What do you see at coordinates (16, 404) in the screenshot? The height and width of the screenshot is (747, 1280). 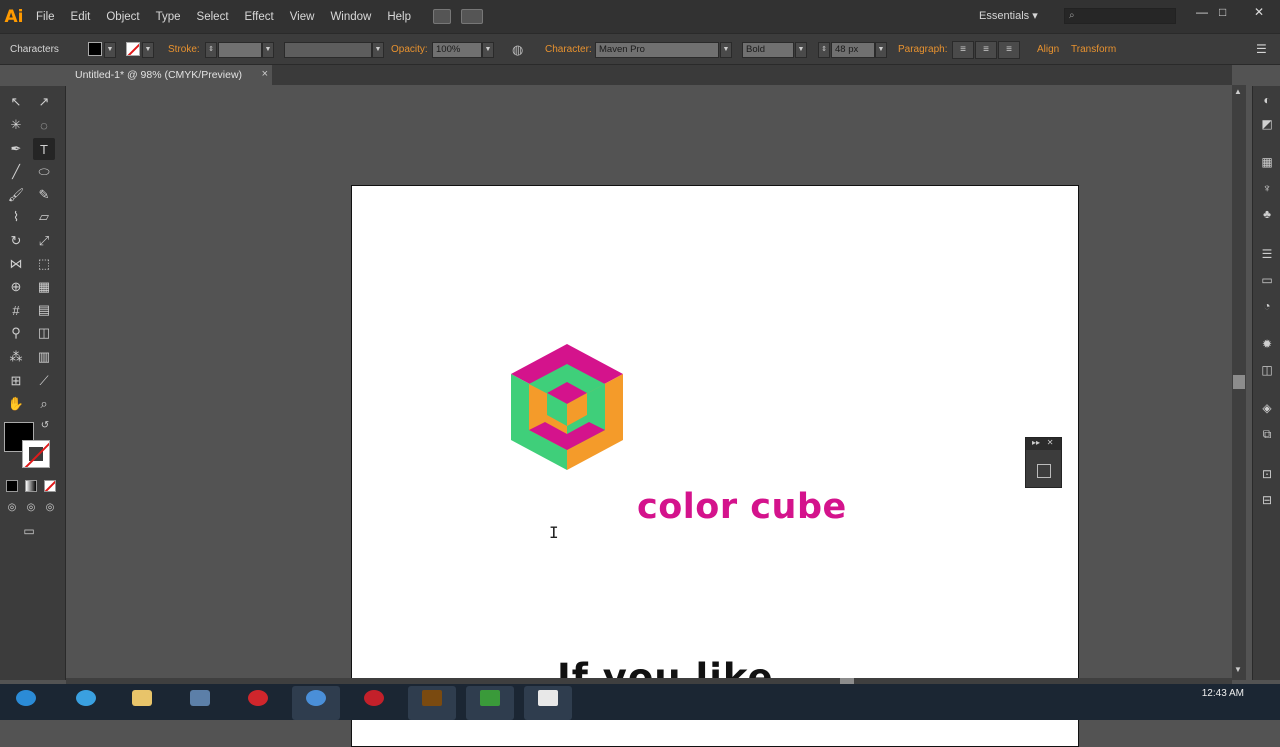 I see `hand-icon: ✋` at bounding box center [16, 404].